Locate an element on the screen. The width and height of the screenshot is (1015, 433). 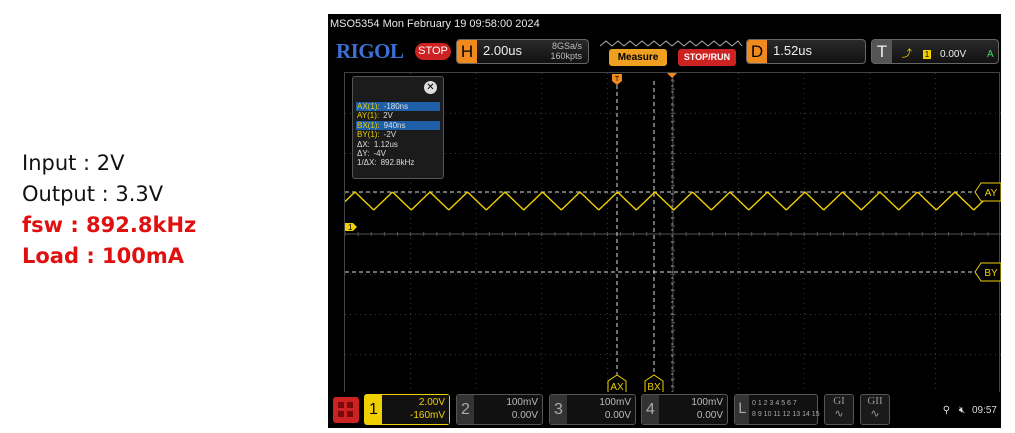
la-bits-row1: 0 1 2 3 4 5 6 7 is located at coordinates (774, 403).